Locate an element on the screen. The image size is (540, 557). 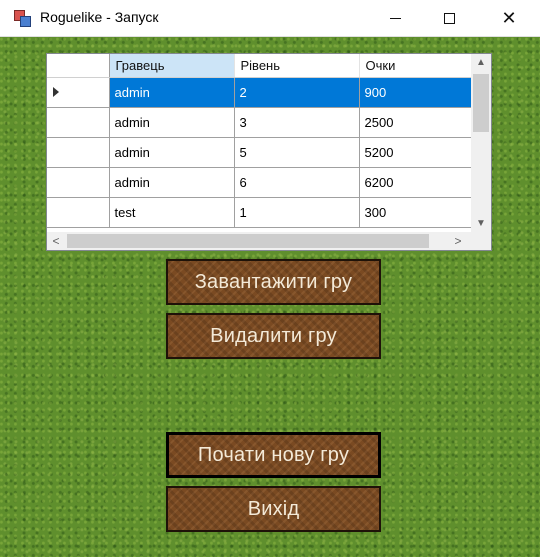
table-row: admin 2 900 is located at coordinates (260, 92).